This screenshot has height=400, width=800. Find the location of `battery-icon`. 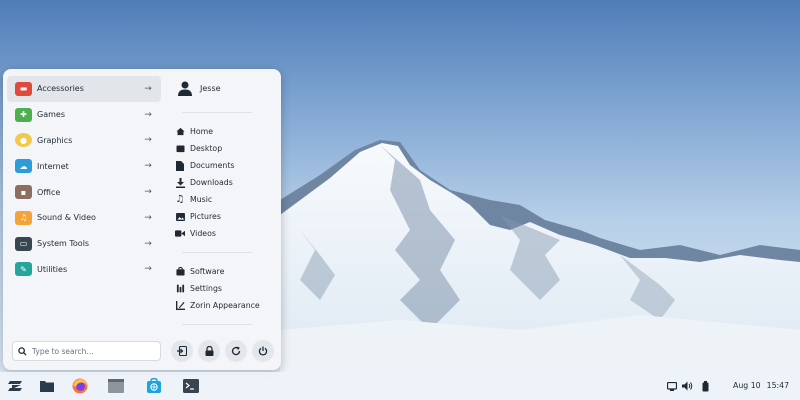

battery-icon is located at coordinates (705, 385).